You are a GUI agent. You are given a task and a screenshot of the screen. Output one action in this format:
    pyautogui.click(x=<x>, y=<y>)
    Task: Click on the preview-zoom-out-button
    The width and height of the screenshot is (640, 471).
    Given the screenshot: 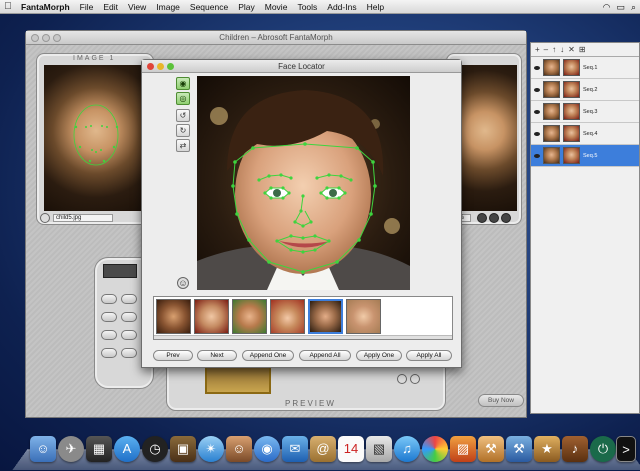 What is the action you would take?
    pyautogui.click(x=402, y=379)
    